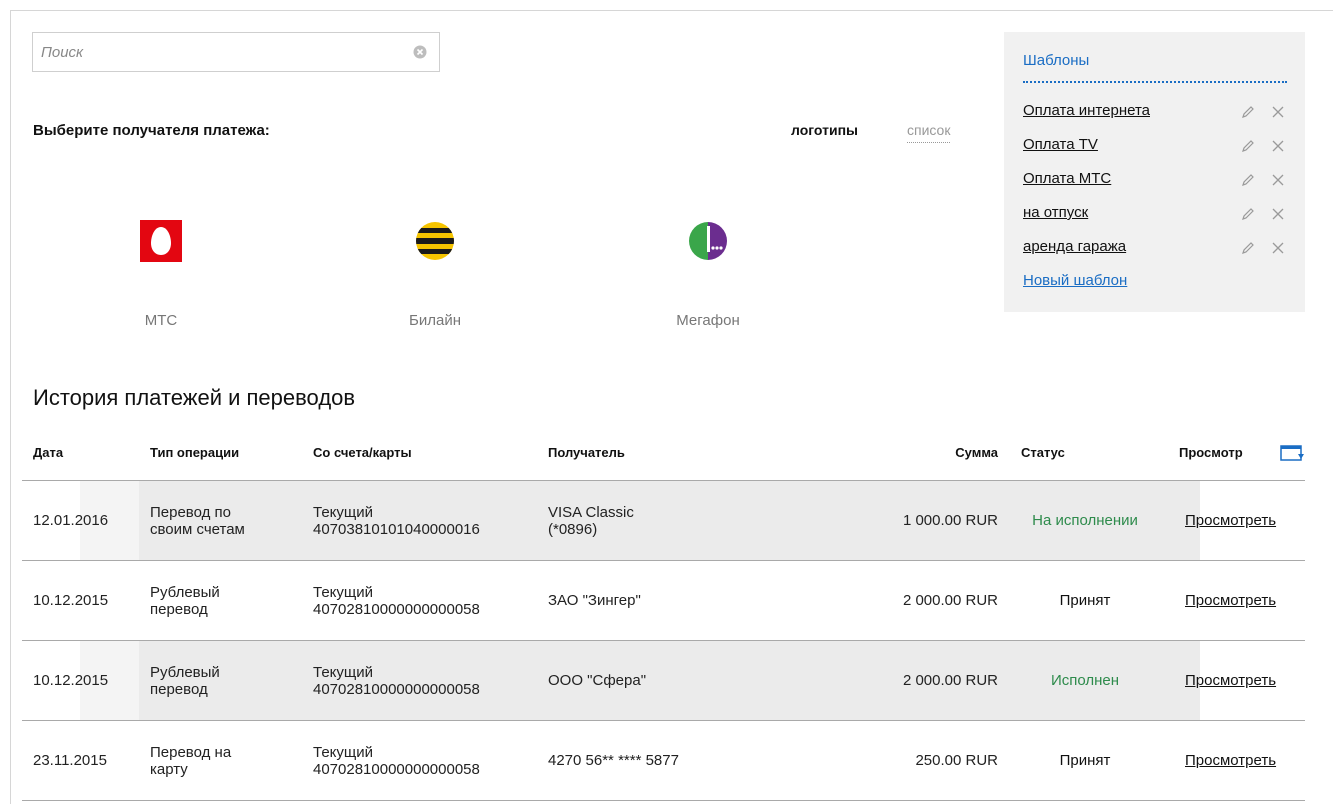  What do you see at coordinates (71, 520) in the screenshot?
I see `cell-date: 12.01.2016` at bounding box center [71, 520].